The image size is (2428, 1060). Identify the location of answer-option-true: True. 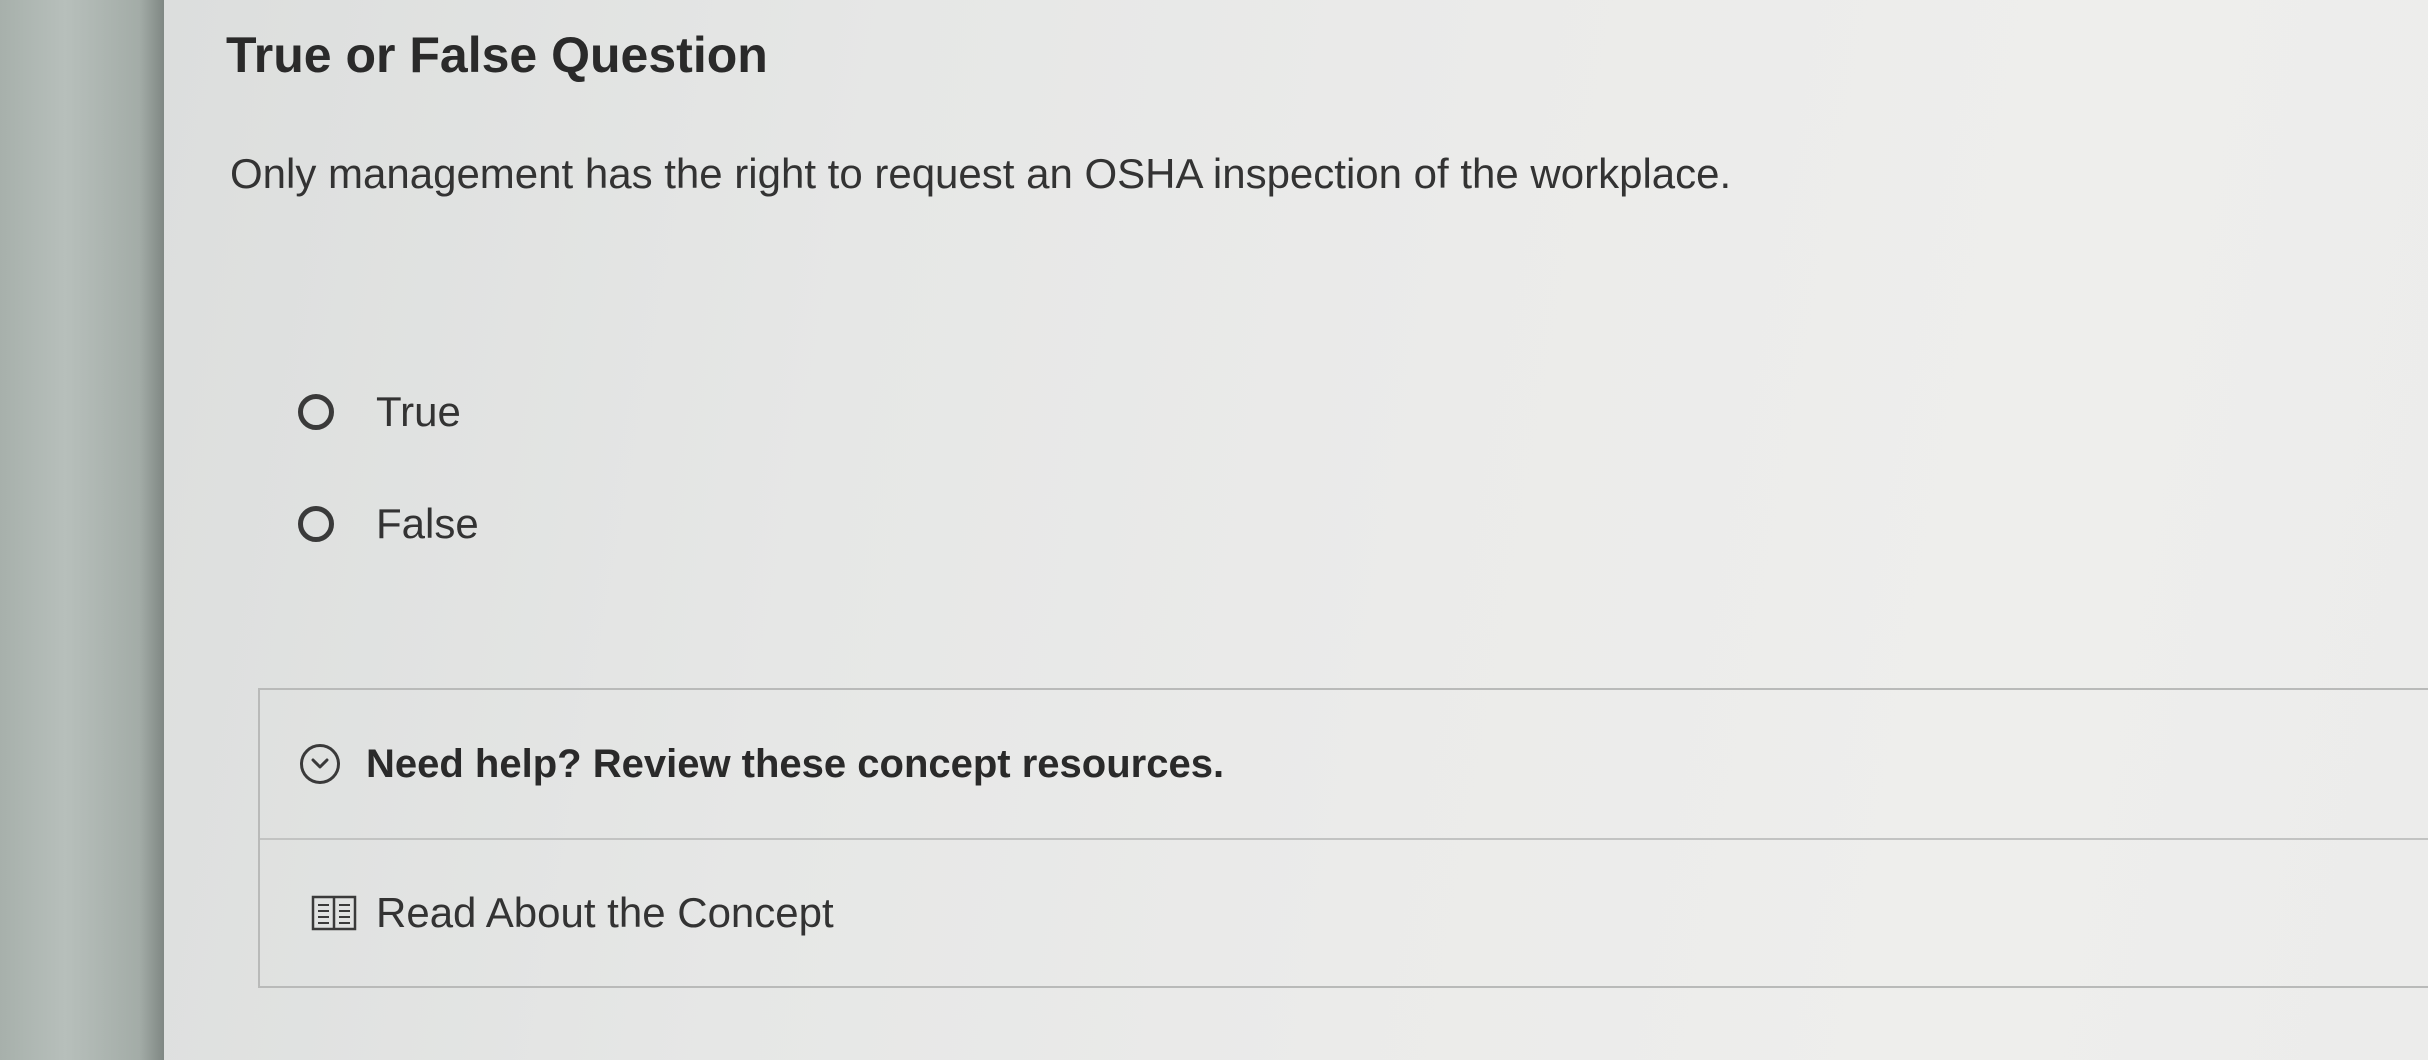
(379, 412).